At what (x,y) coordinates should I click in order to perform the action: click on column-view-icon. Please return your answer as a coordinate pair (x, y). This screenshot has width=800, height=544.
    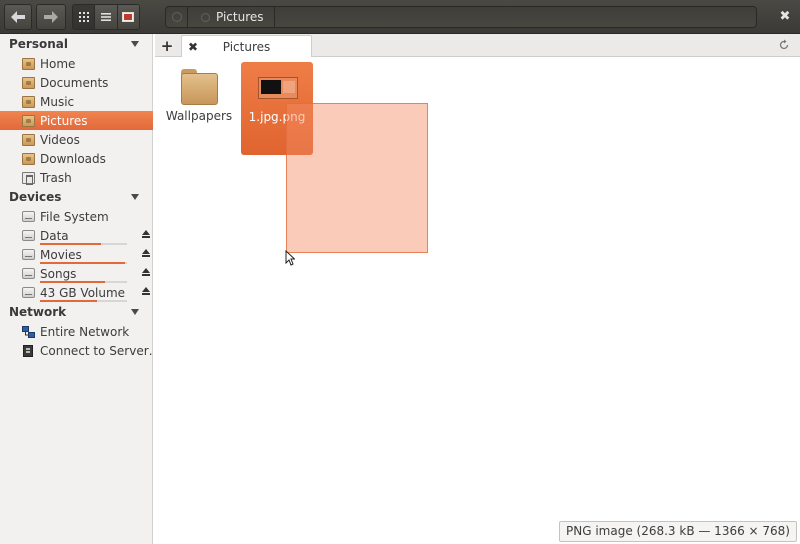
    Looking at the image, I should click on (128, 17).